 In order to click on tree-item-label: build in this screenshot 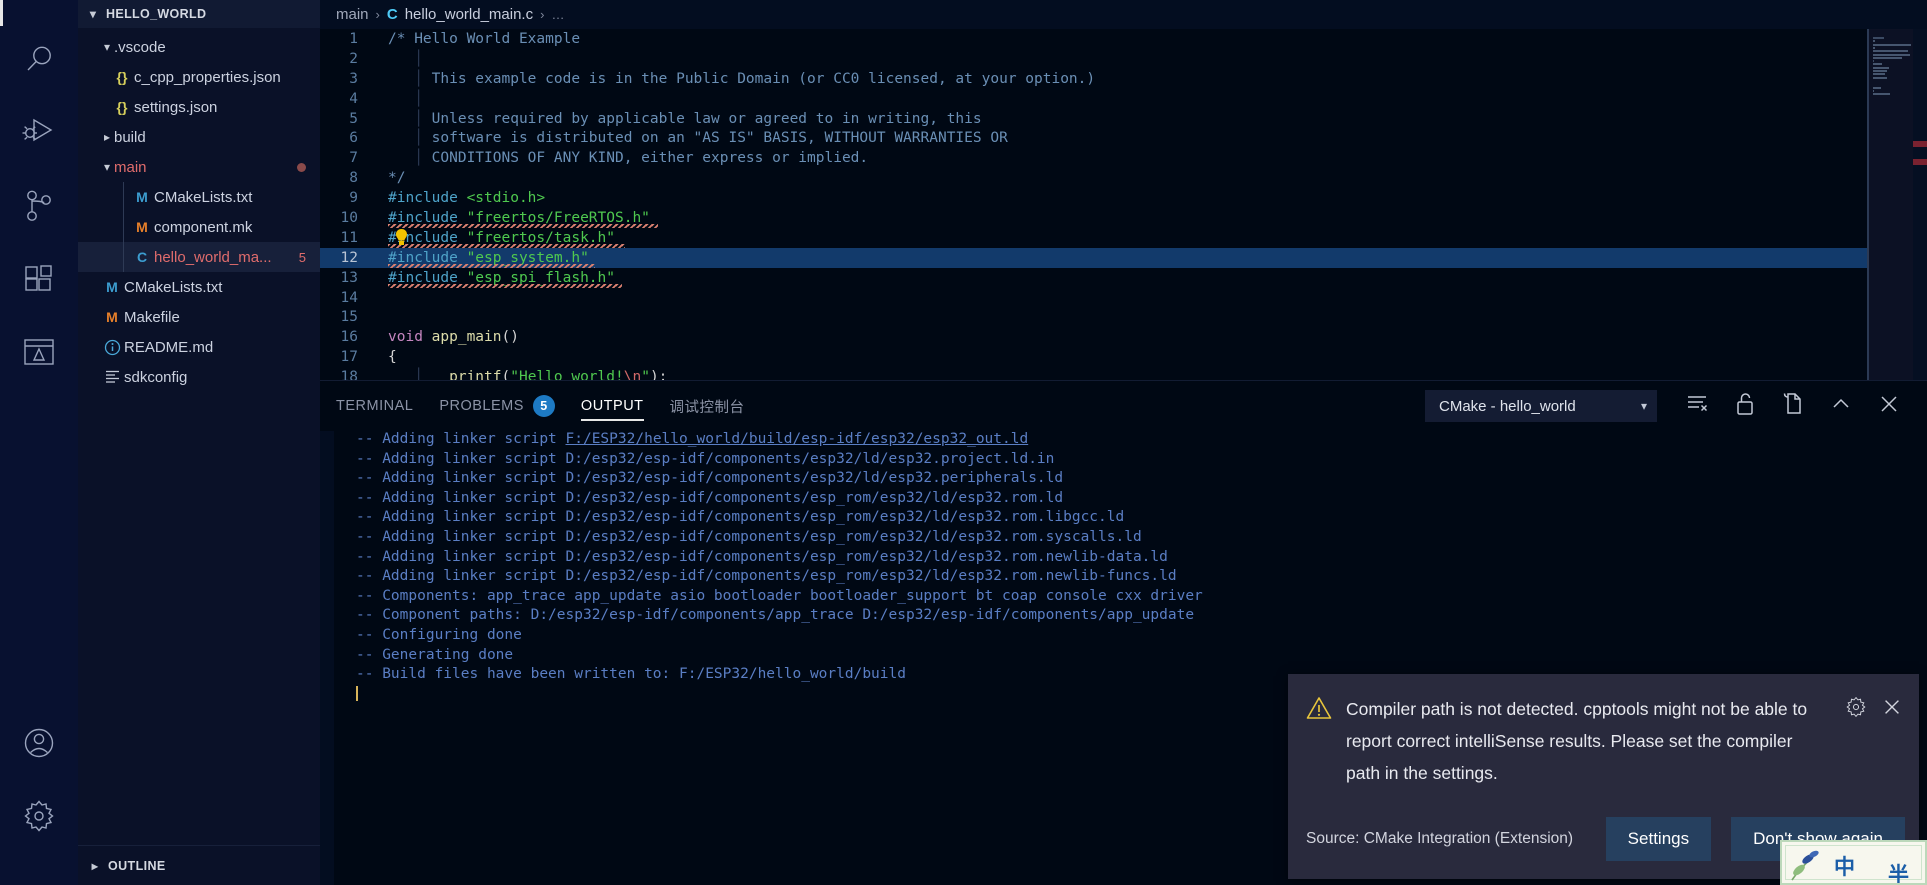, I will do `click(130, 137)`.